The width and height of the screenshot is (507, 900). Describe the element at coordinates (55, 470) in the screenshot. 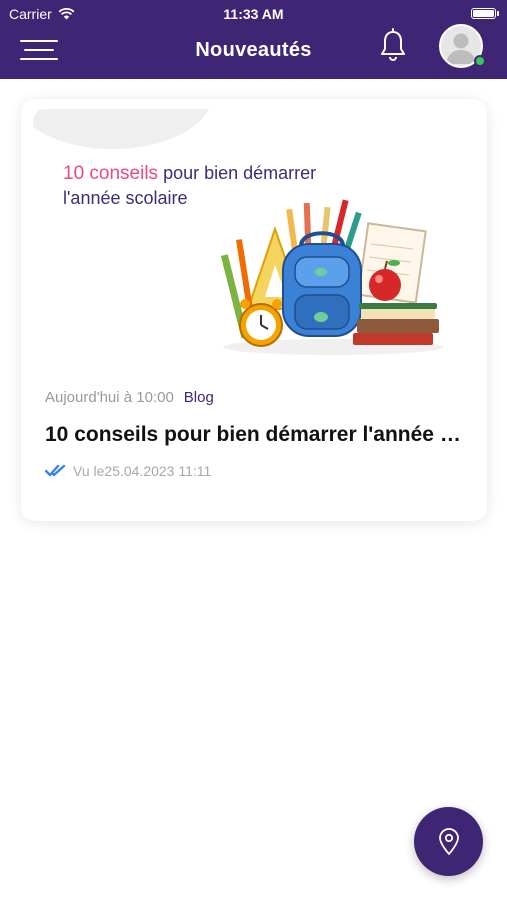

I see `double-check-icon` at that location.